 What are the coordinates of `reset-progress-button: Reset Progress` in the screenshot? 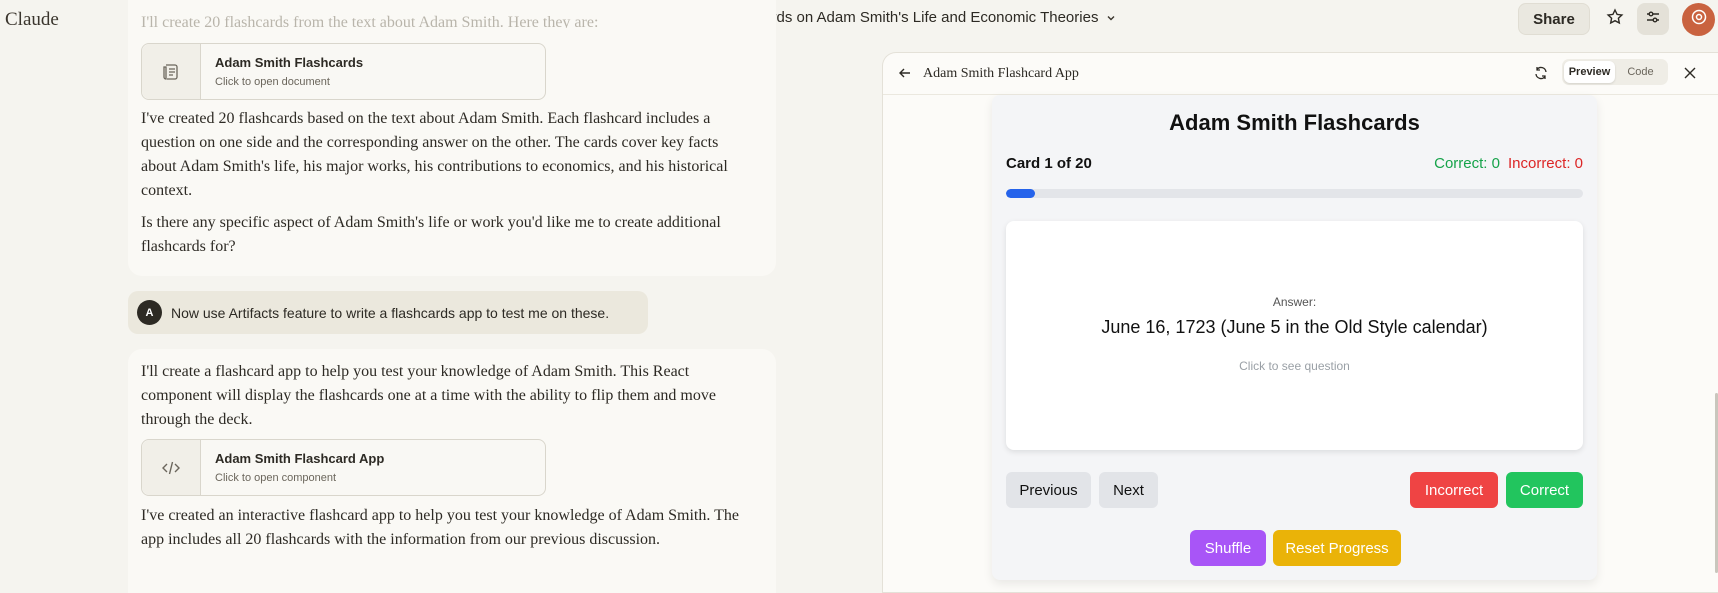 It's located at (1337, 548).